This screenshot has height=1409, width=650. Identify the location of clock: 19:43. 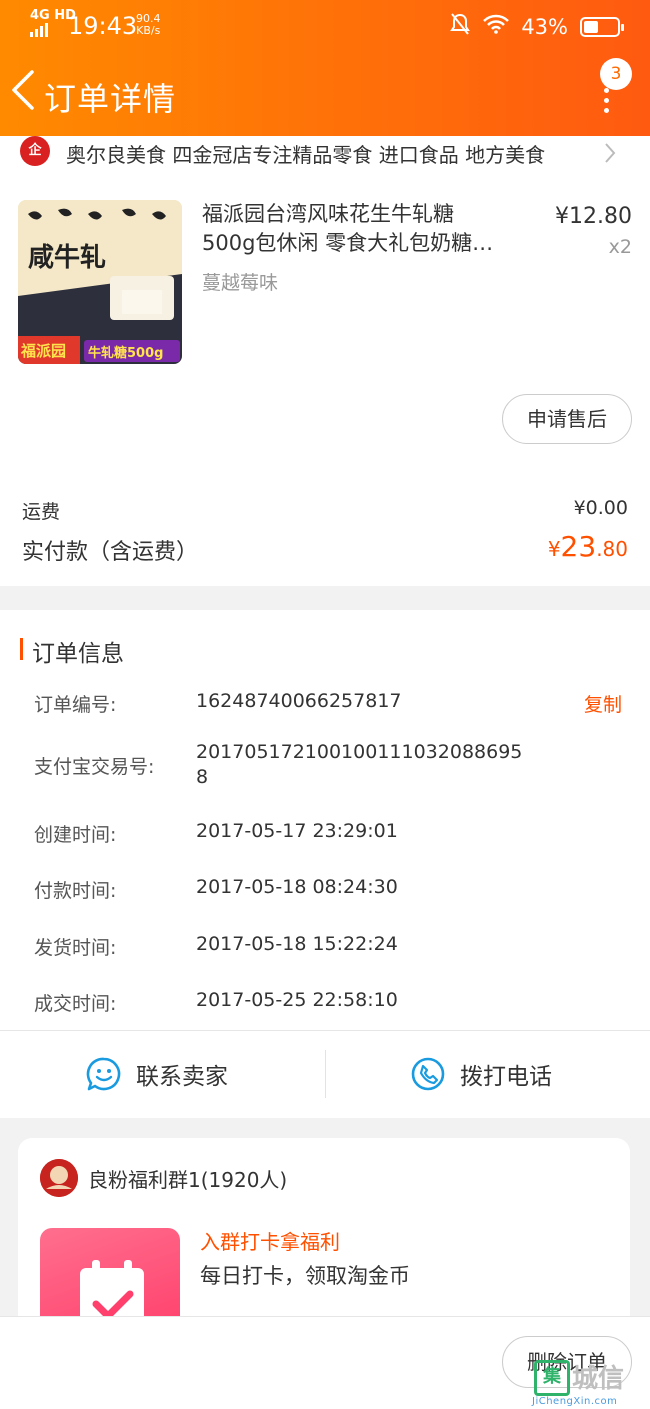
(103, 26).